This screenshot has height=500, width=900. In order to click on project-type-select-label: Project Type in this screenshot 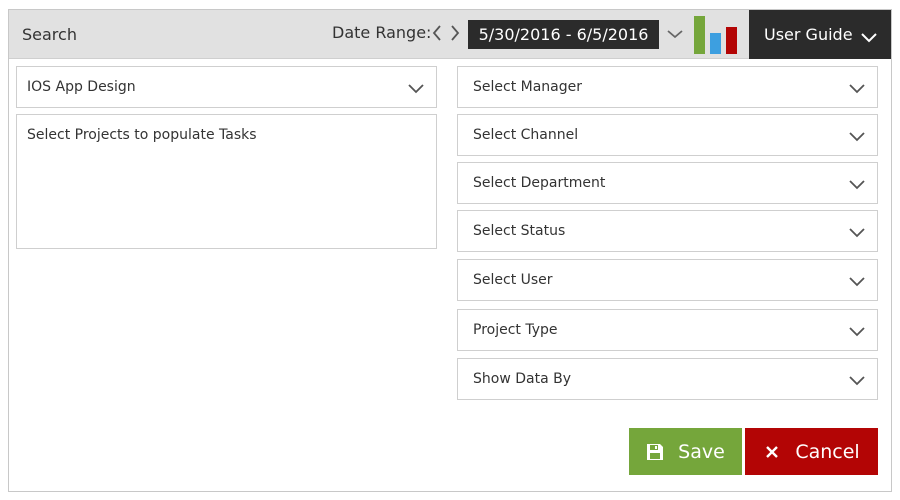, I will do `click(515, 330)`.